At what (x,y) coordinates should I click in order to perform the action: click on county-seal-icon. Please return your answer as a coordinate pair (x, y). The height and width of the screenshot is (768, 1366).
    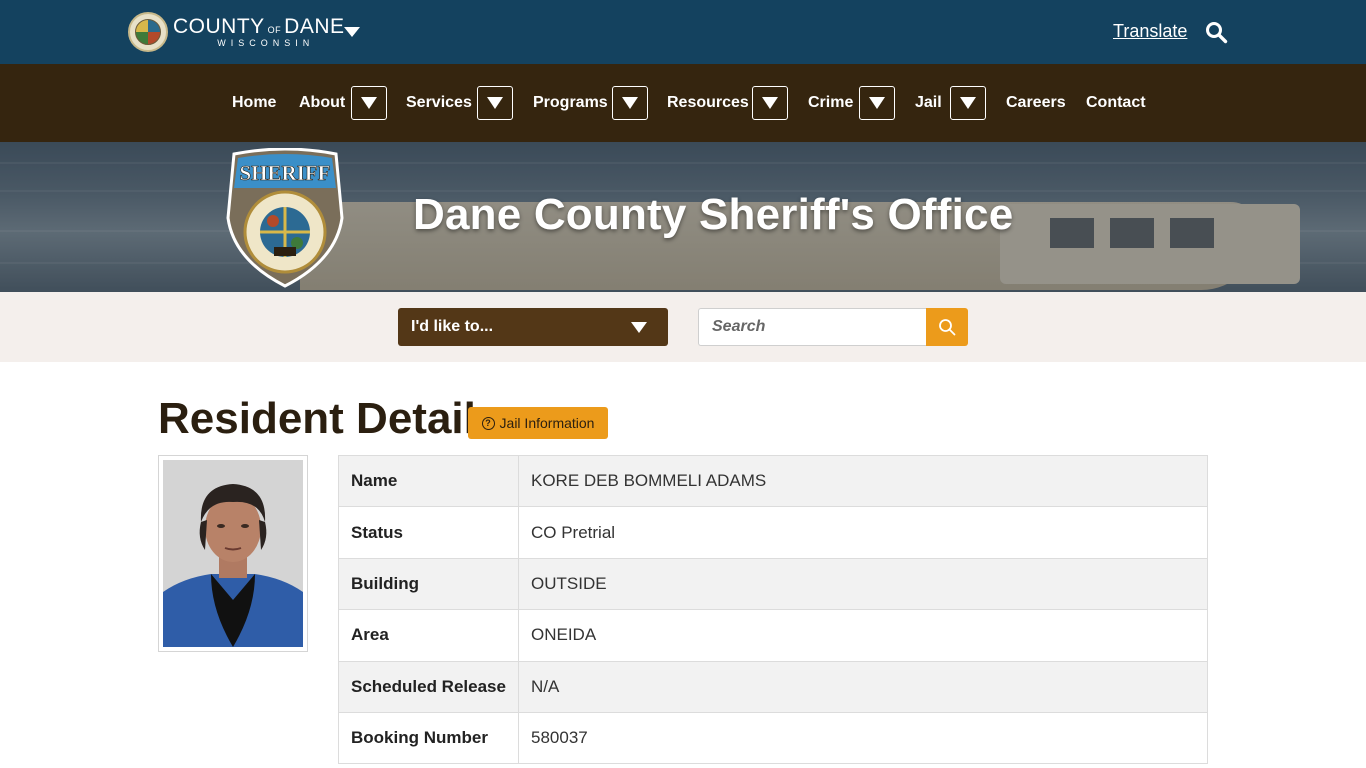
    Looking at the image, I should click on (148, 32).